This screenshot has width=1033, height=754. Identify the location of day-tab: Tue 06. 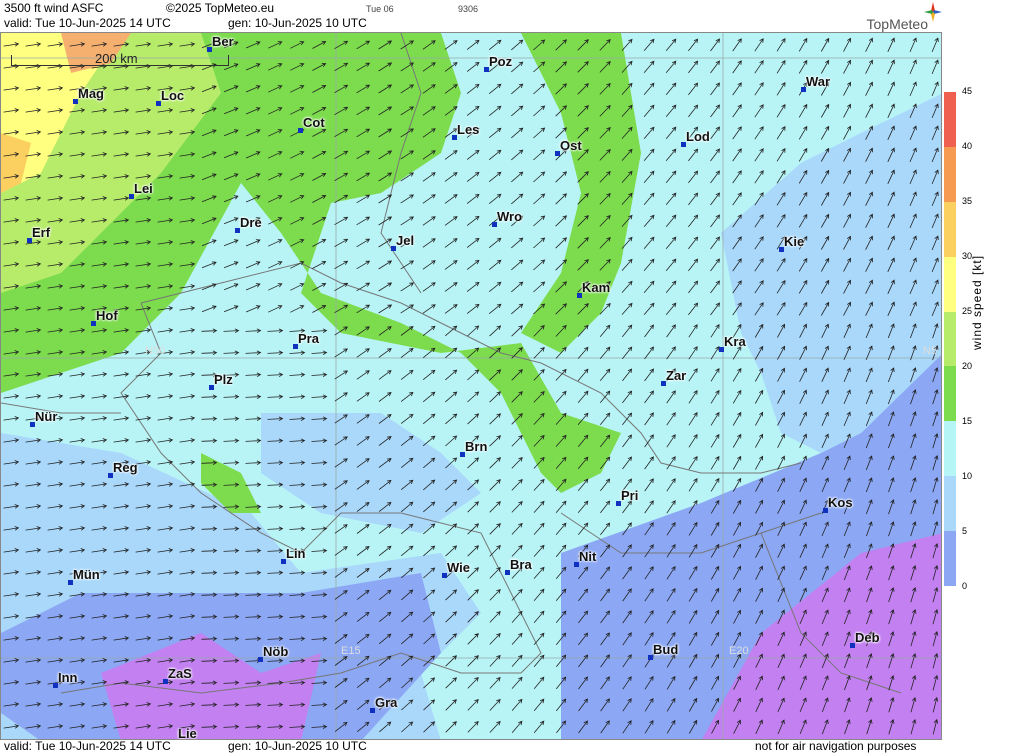
(380, 9).